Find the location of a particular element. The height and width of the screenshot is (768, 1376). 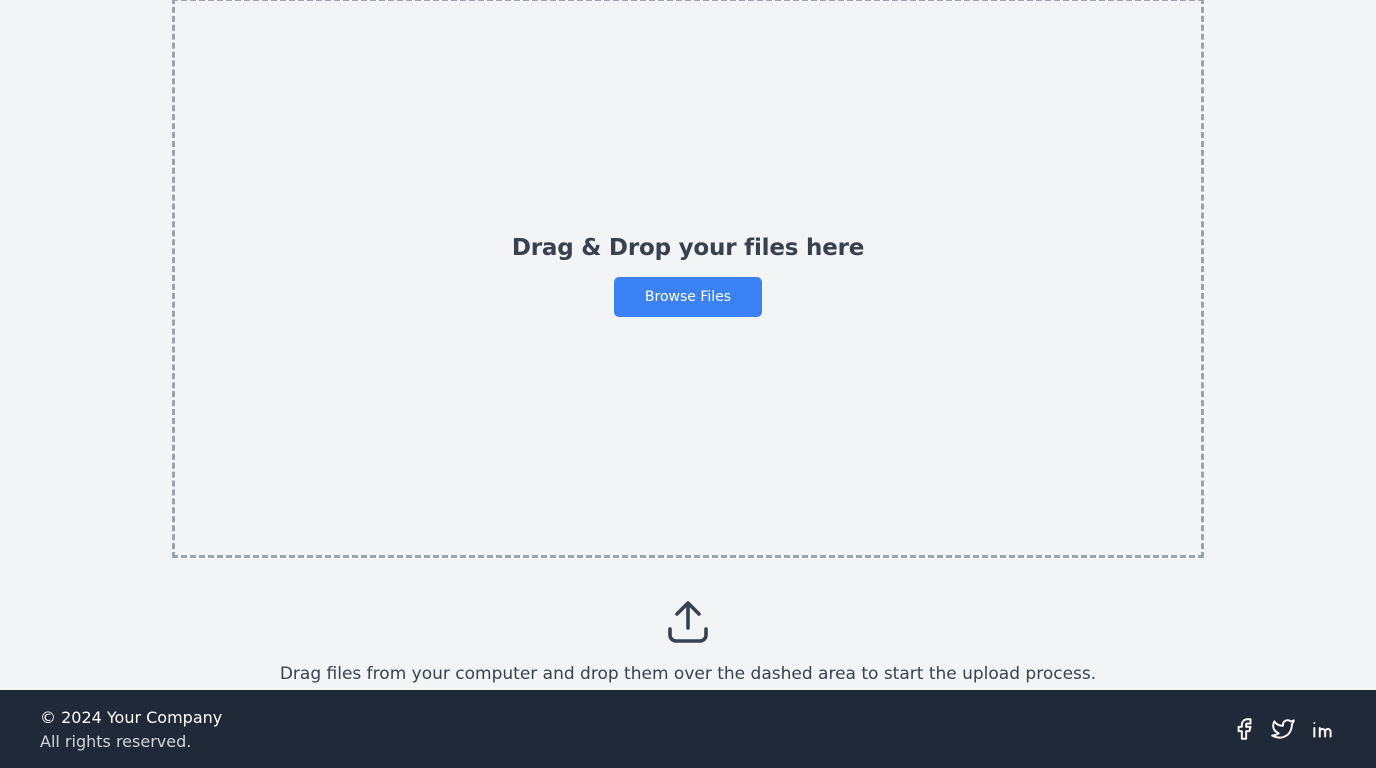

drop-zone-title: Drag & Drop your files here is located at coordinates (688, 248).